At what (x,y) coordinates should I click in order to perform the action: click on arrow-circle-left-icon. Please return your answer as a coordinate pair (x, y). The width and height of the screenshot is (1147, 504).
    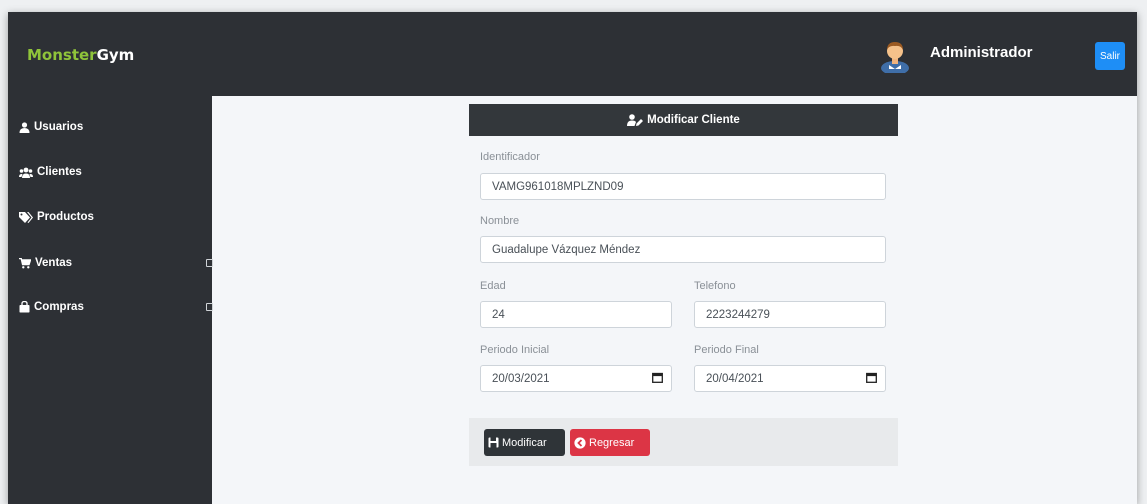
    Looking at the image, I should click on (580, 442).